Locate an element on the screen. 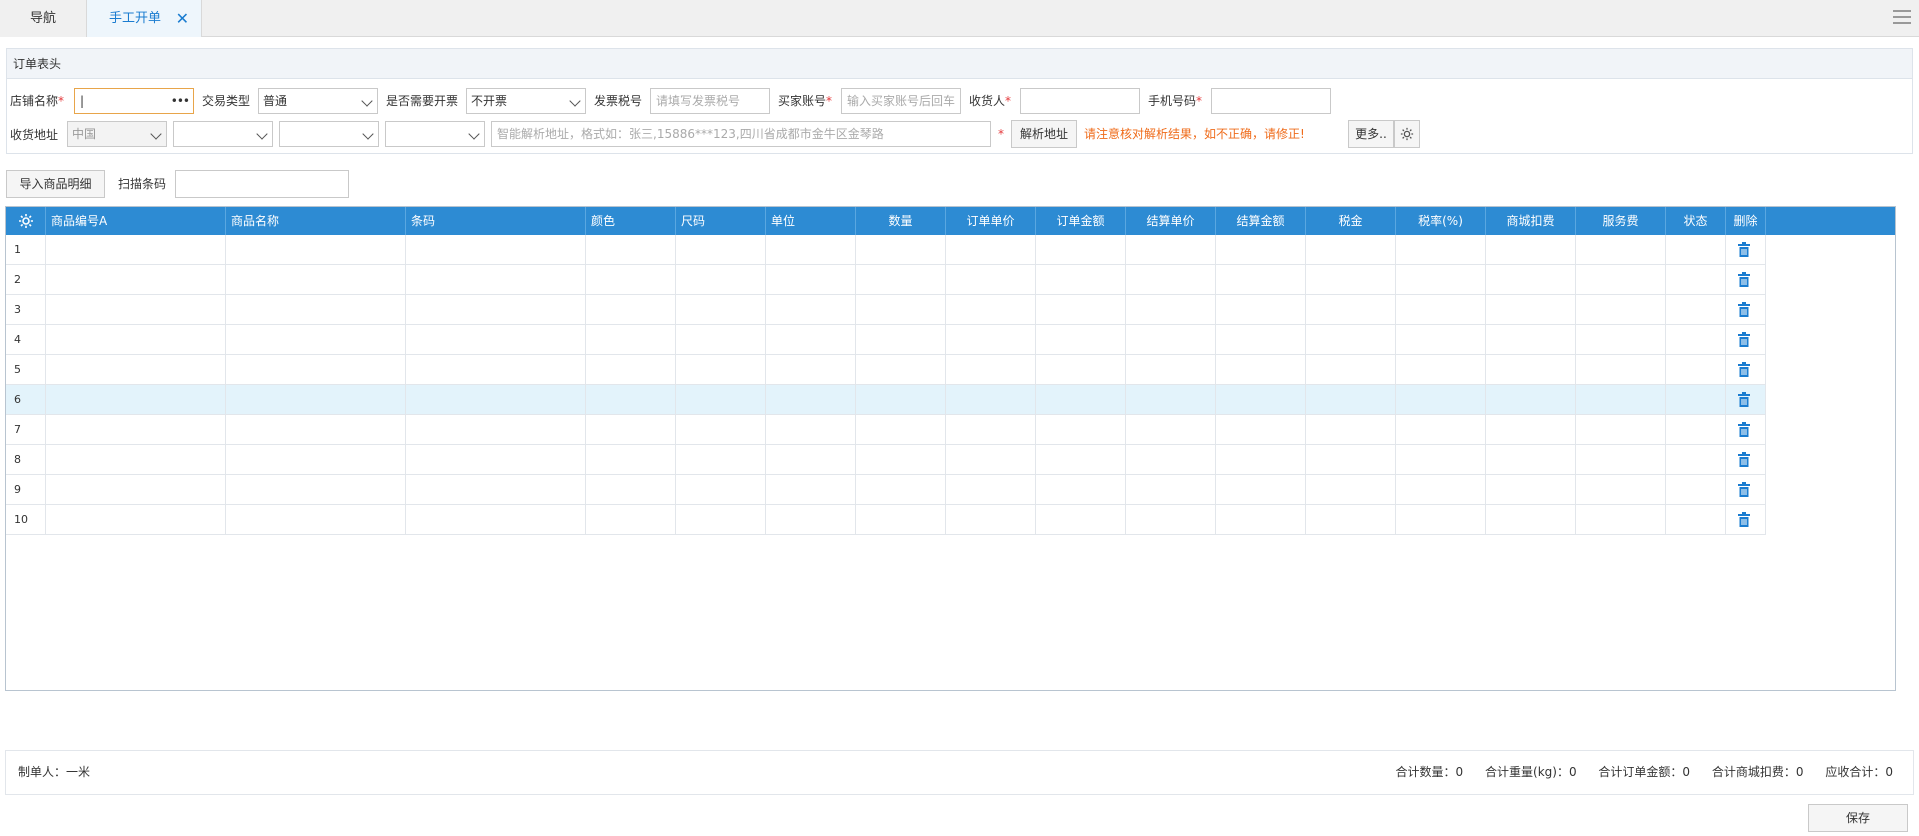 The image size is (1919, 836). column-header: 商品编号A is located at coordinates (136, 221).